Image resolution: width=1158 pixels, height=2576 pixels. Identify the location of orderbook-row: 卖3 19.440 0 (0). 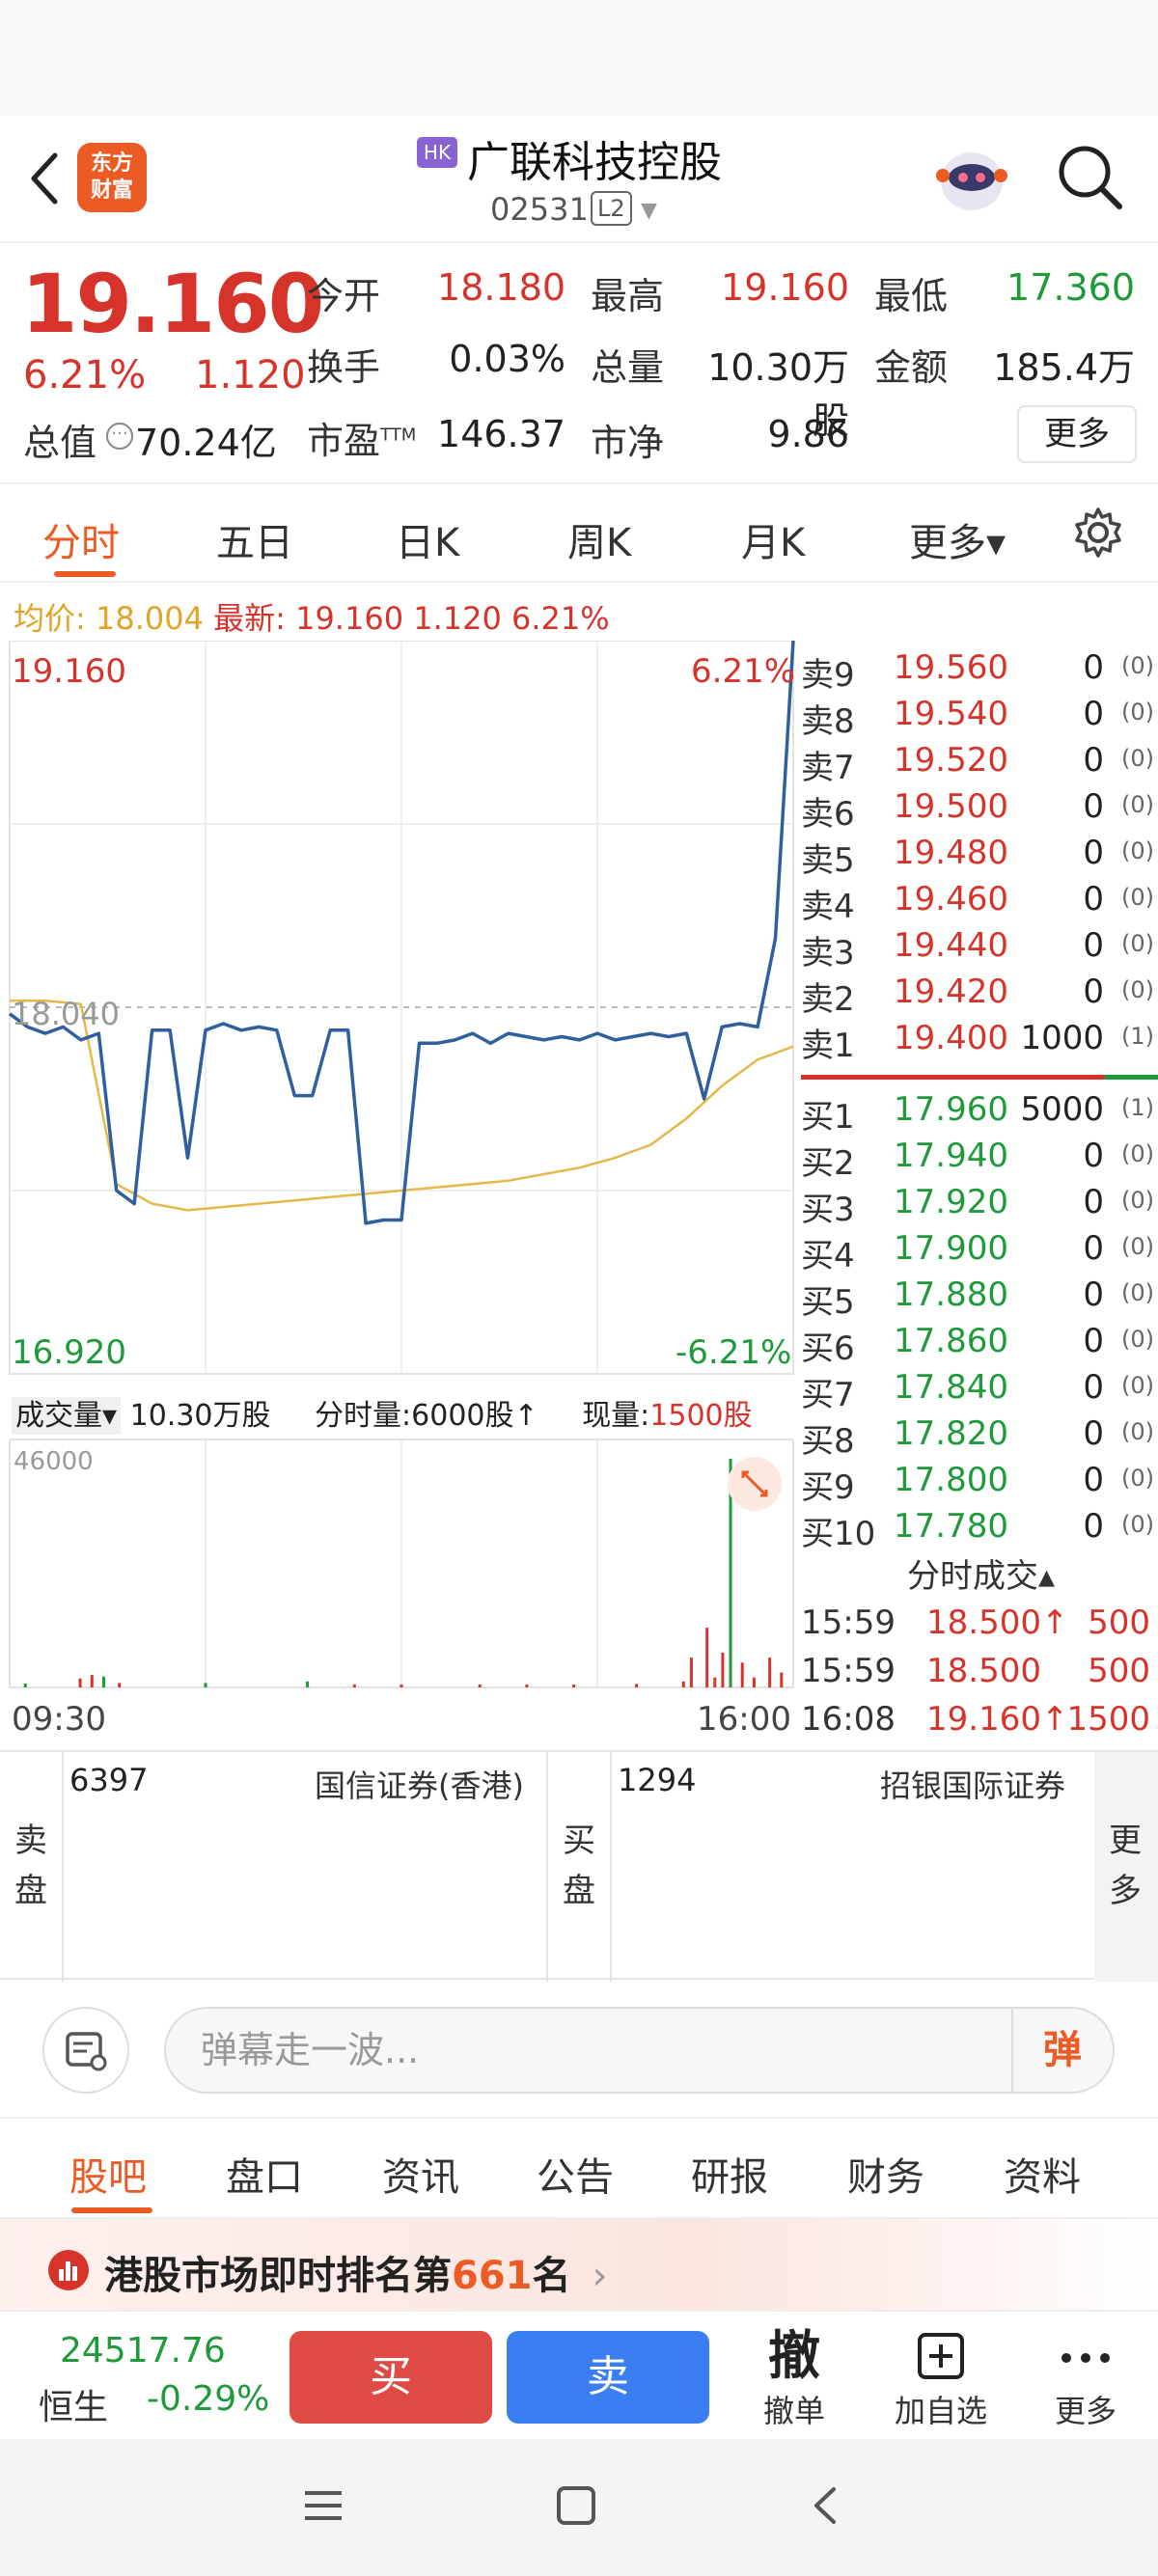
(979, 947).